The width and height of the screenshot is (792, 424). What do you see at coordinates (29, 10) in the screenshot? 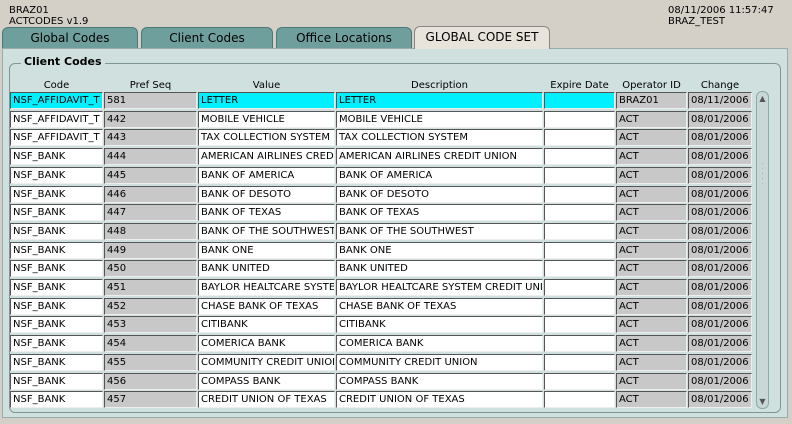
I see `user-id: BRAZ01` at bounding box center [29, 10].